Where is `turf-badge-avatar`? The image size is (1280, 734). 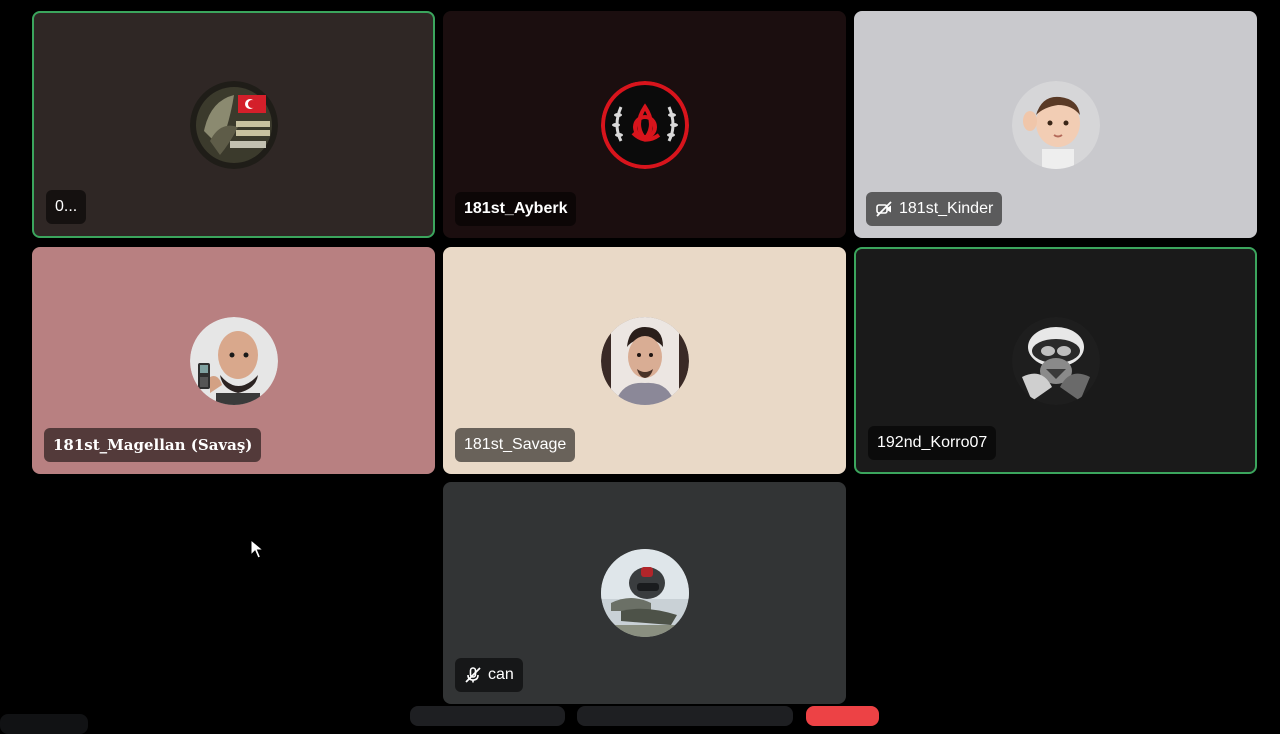 turf-badge-avatar is located at coordinates (233, 124).